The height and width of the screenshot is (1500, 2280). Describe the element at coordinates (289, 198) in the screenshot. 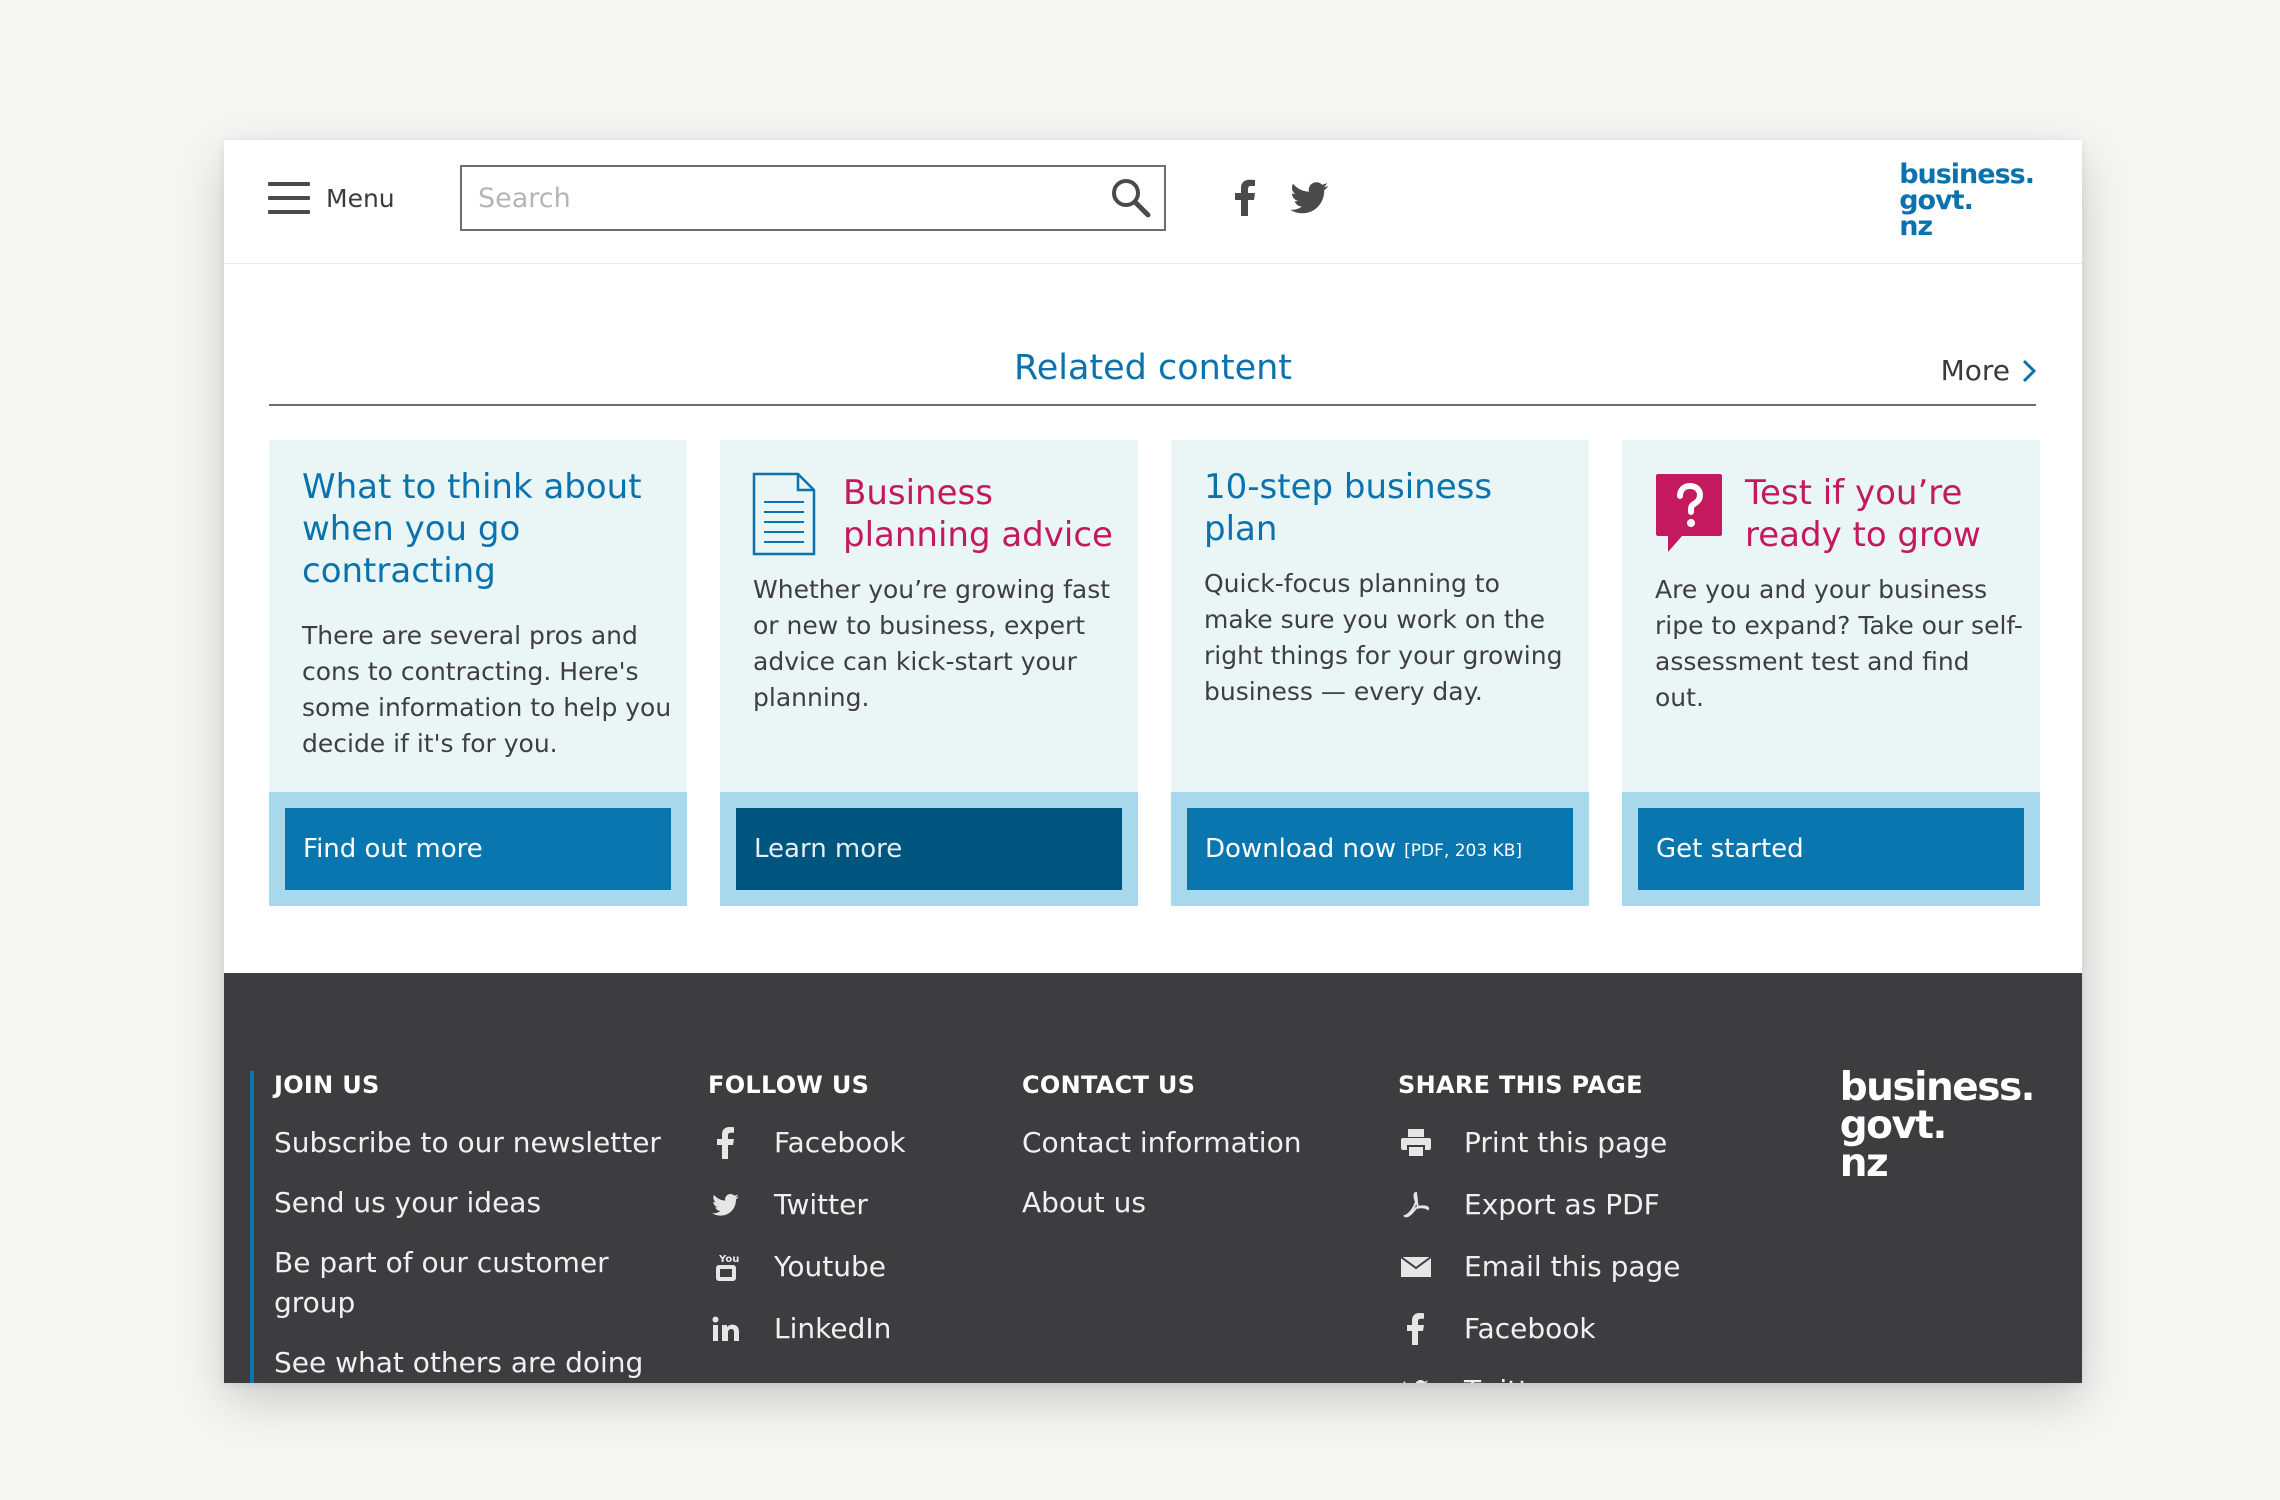

I see `hamburger-icon` at that location.